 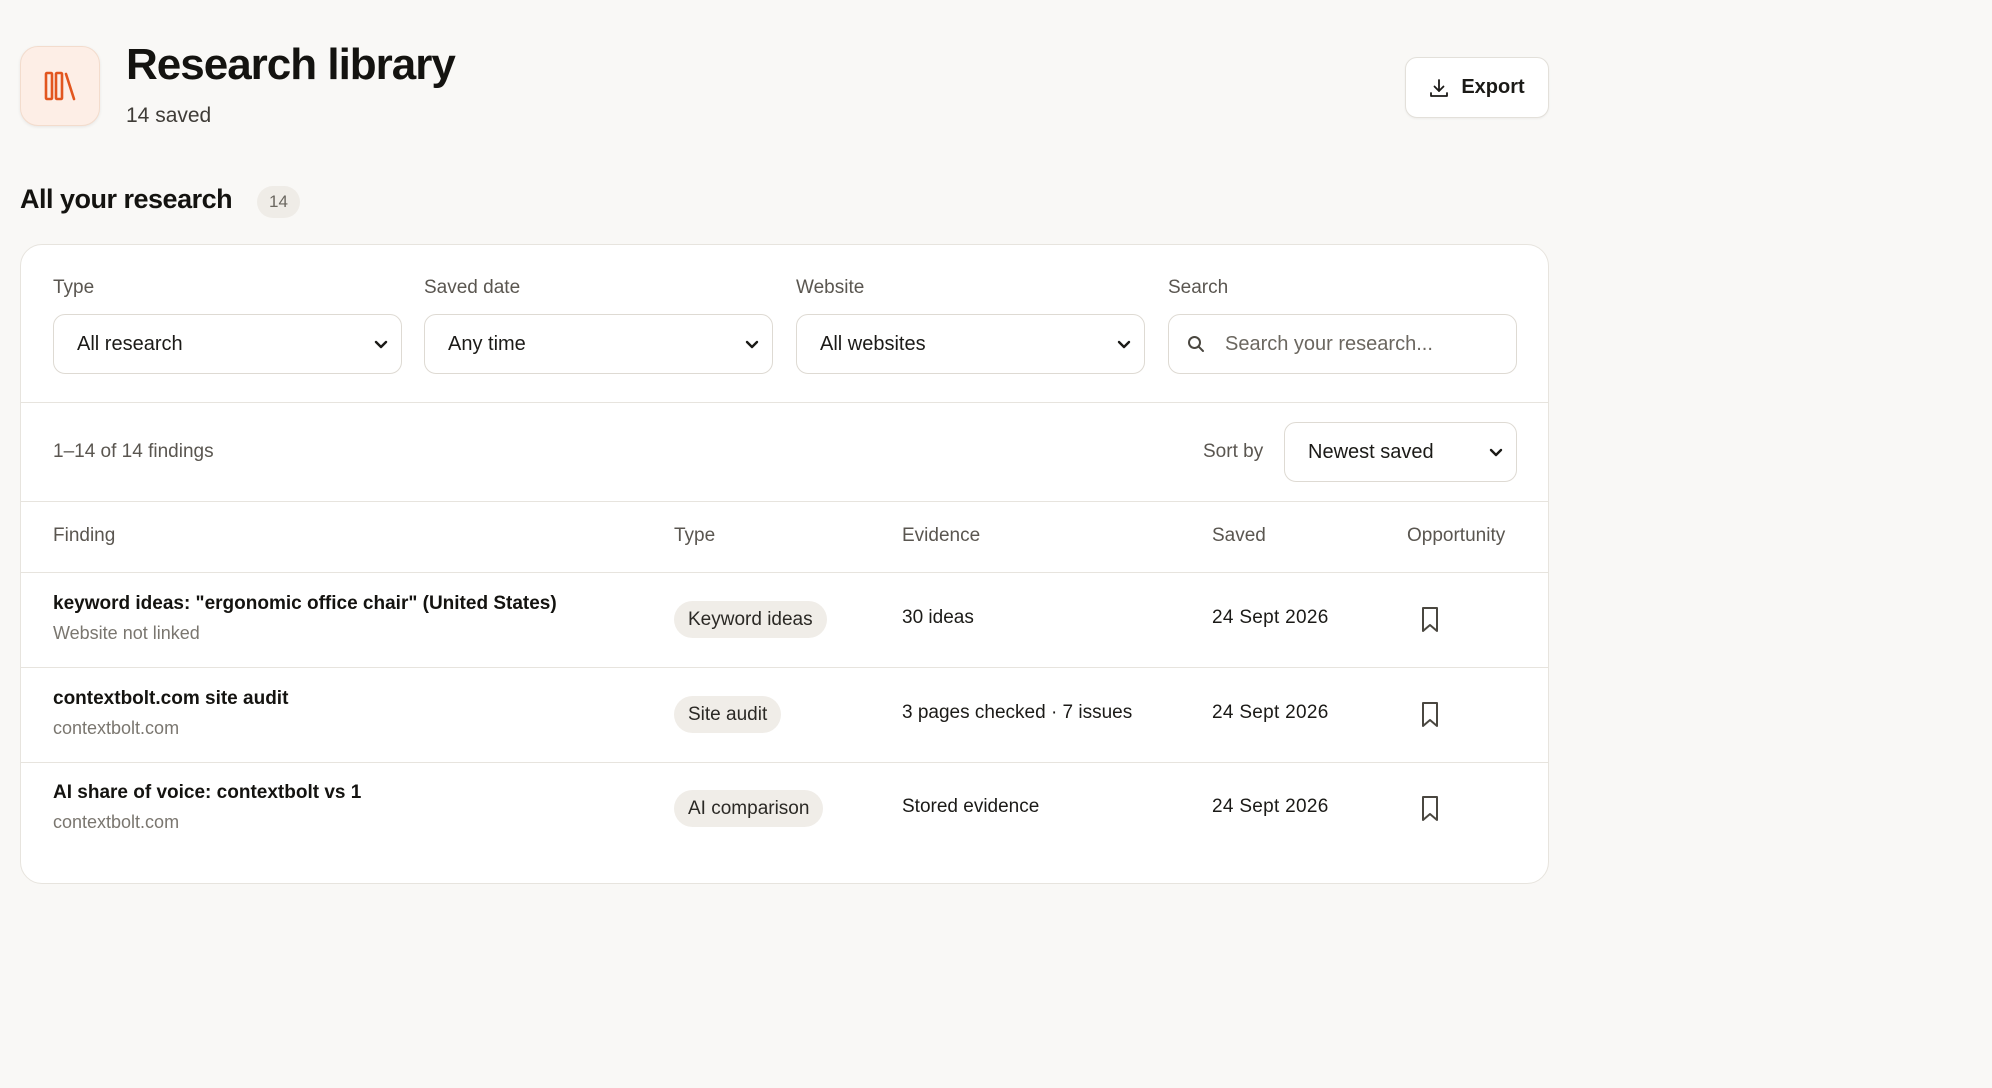 I want to click on saved-count-subtitle: 14 saved, so click(x=169, y=115).